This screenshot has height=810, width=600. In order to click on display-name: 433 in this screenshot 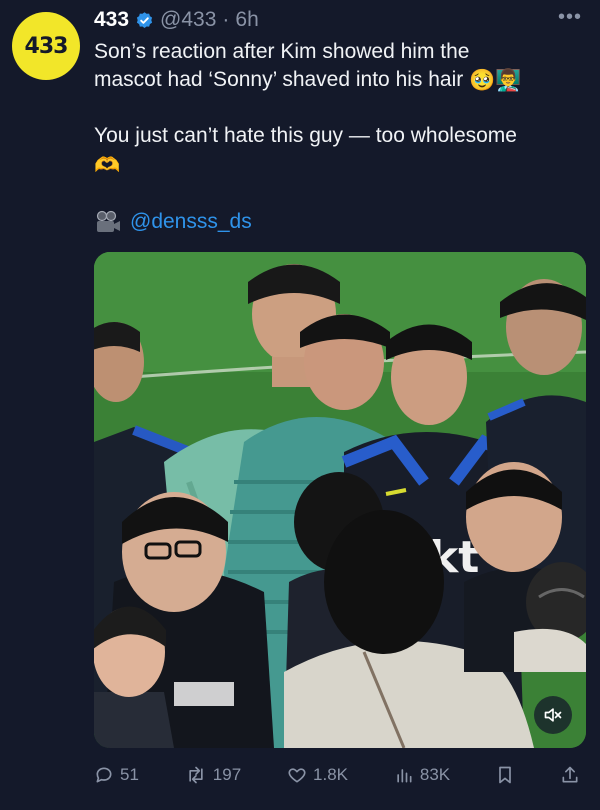, I will do `click(111, 20)`.